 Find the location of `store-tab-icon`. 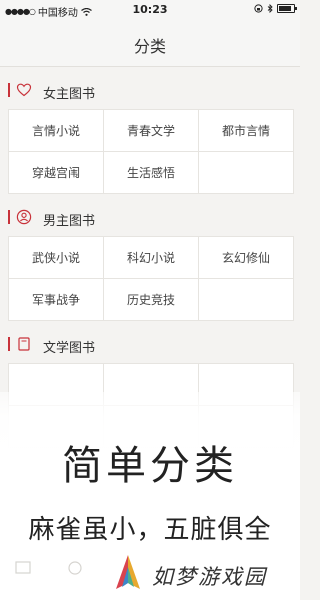

store-tab-icon is located at coordinates (75, 568).